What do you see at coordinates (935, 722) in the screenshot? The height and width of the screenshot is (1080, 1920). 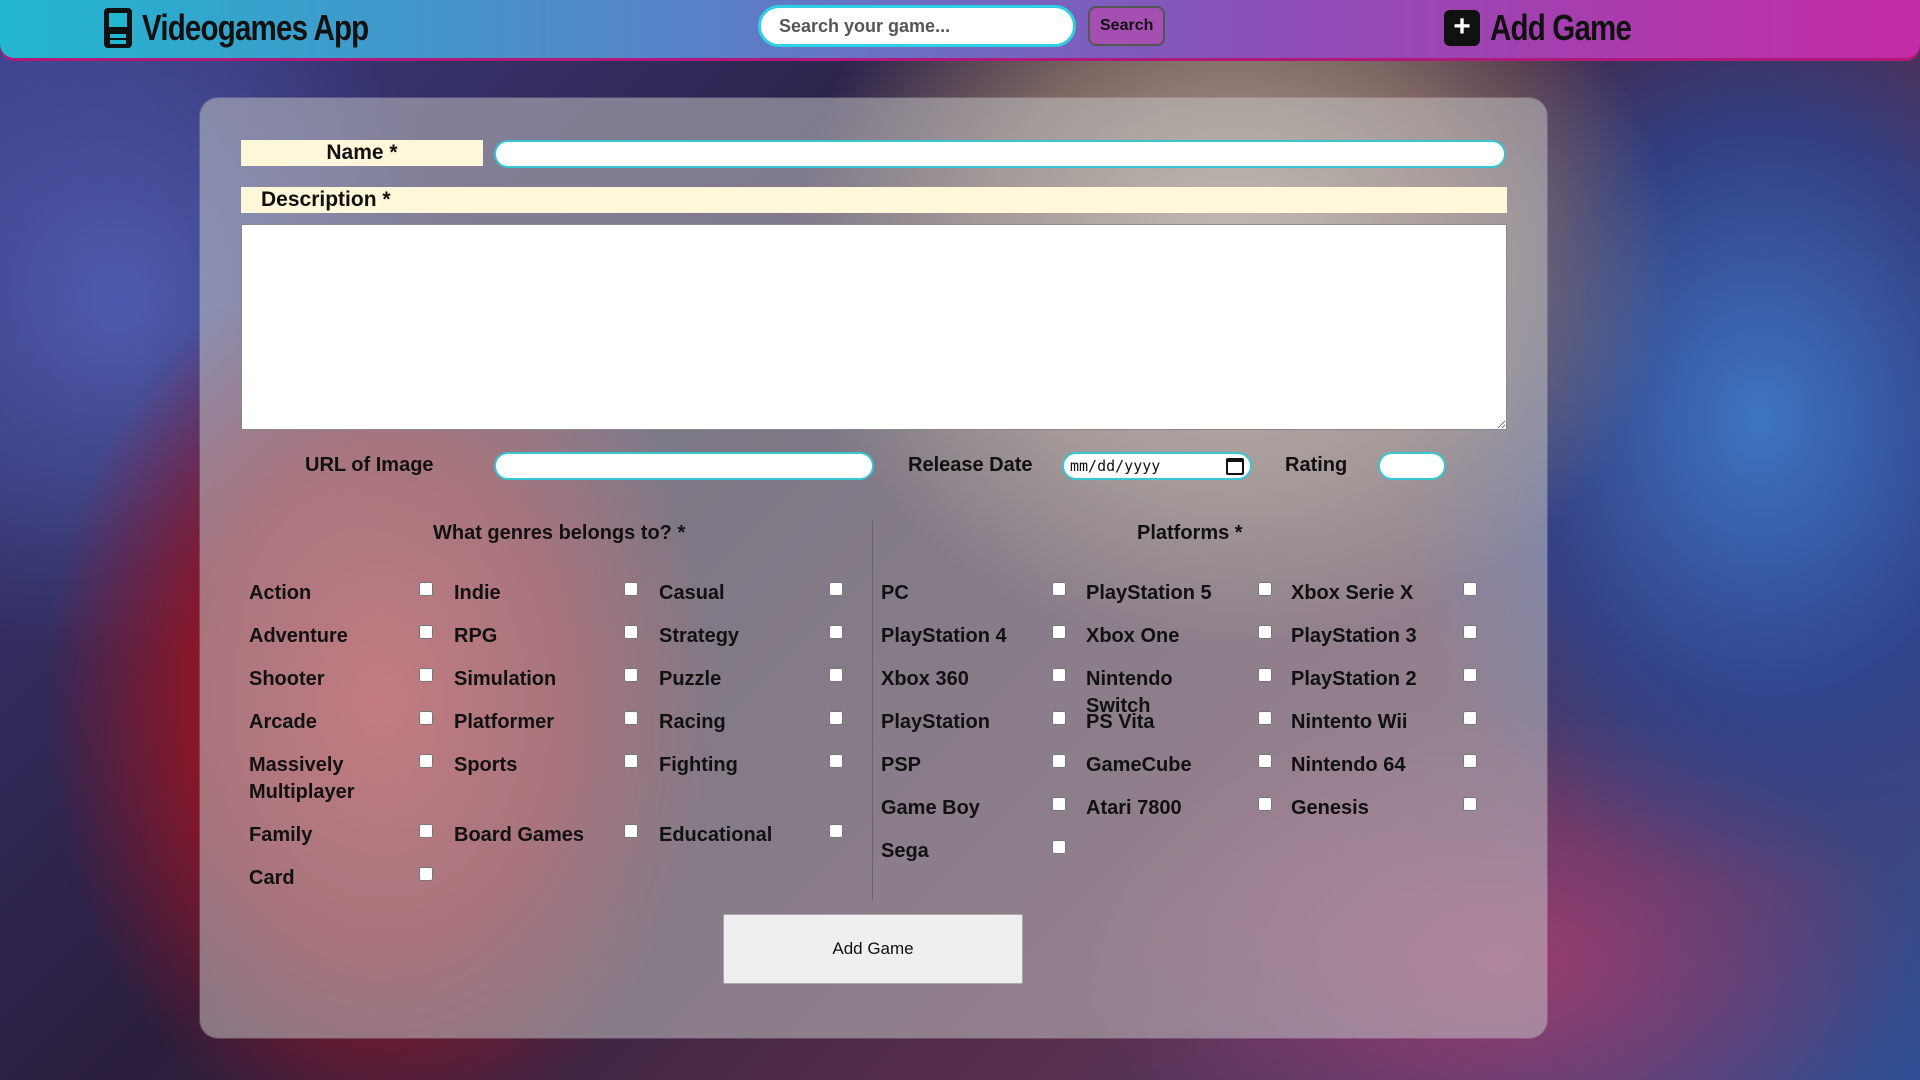 I see `platform-label: PlayStation` at bounding box center [935, 722].